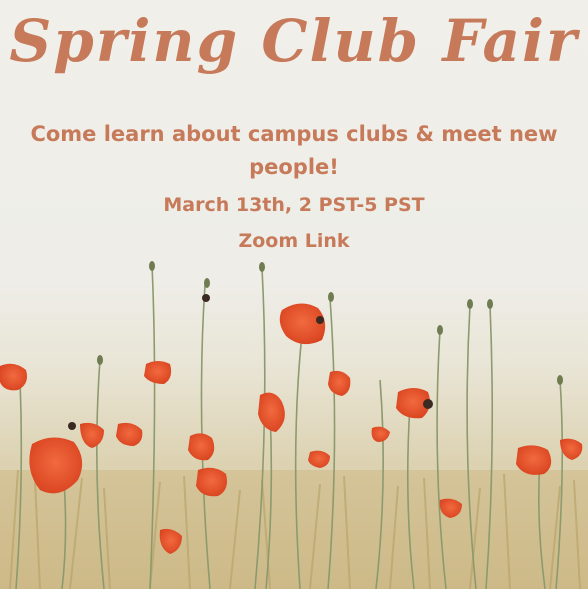  What do you see at coordinates (294, 205) in the screenshot?
I see `event-date-time: March 13th, 2 PST-5 PST` at bounding box center [294, 205].